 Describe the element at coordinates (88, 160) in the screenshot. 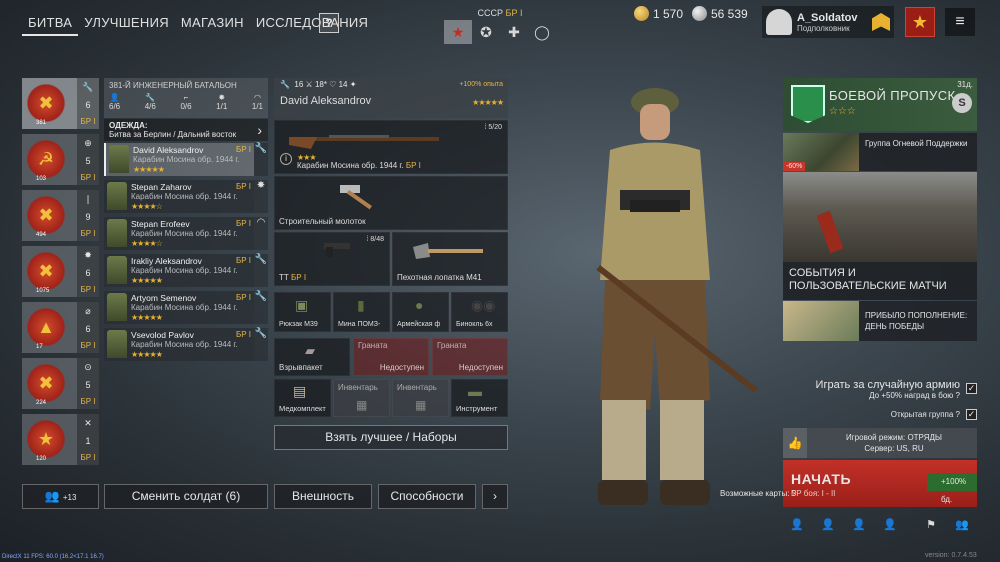

I see `squad-count: 5` at that location.